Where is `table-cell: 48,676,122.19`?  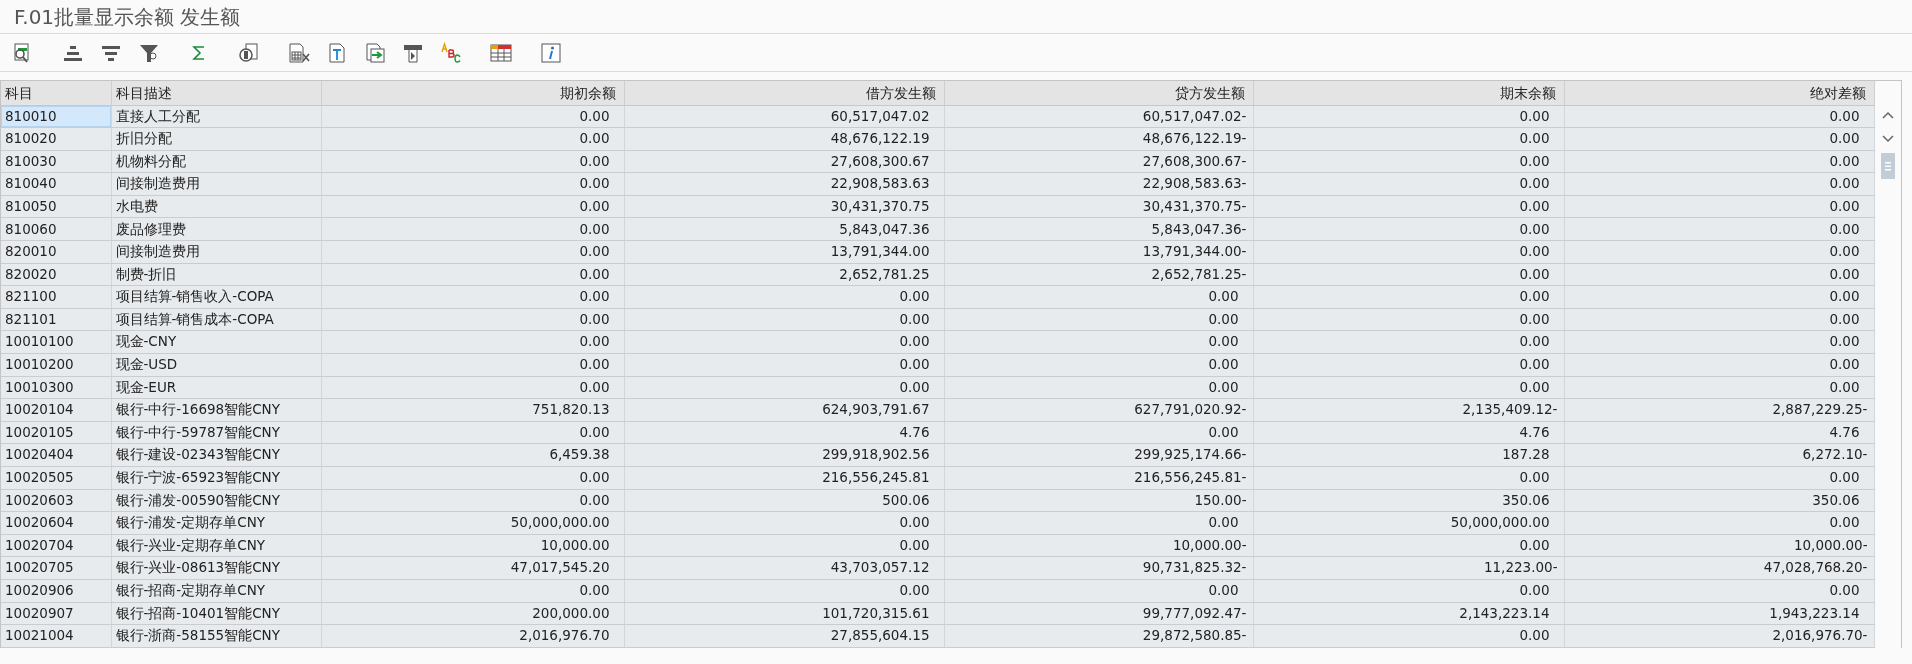
table-cell: 48,676,122.19 is located at coordinates (784, 139).